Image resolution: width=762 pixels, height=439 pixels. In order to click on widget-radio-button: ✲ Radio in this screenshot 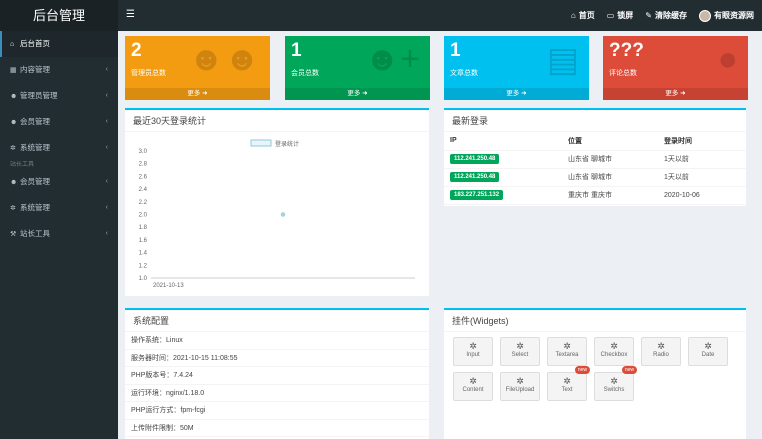, I will do `click(661, 351)`.